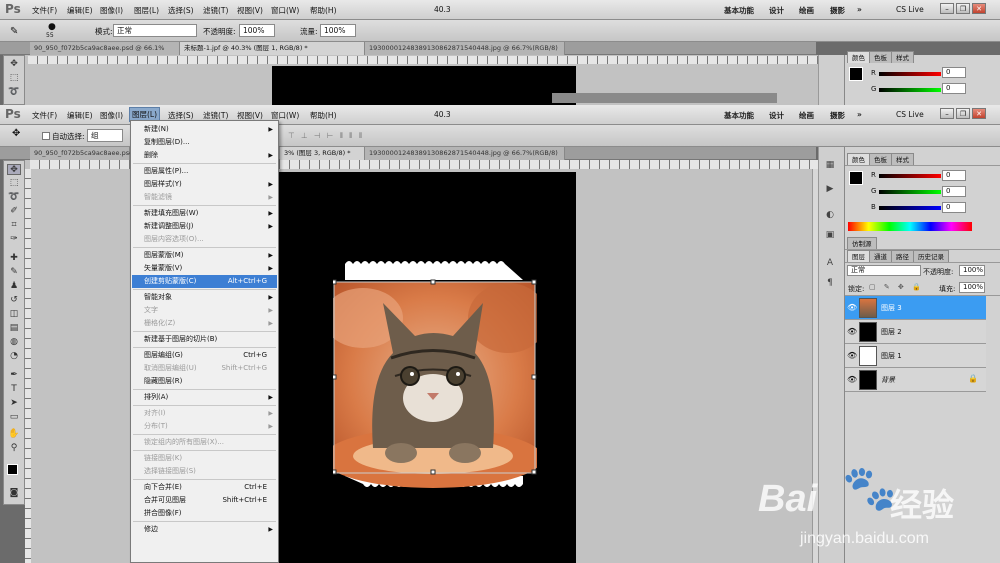 This screenshot has width=1000, height=563. Describe the element at coordinates (14, 286) in the screenshot. I see `stamp-tool-icon: ♟` at that location.